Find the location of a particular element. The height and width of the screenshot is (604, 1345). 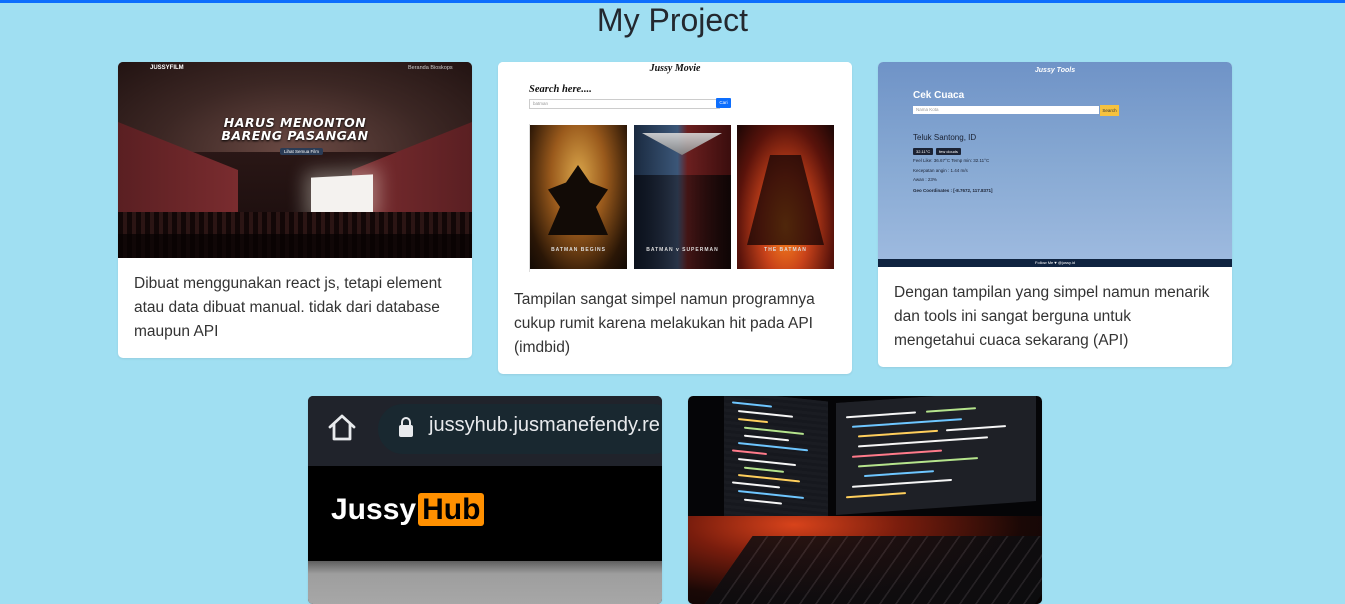

project-card-jussyhub: jussyhub.jusmanefendy.re Jussy Hub is located at coordinates (485, 500).